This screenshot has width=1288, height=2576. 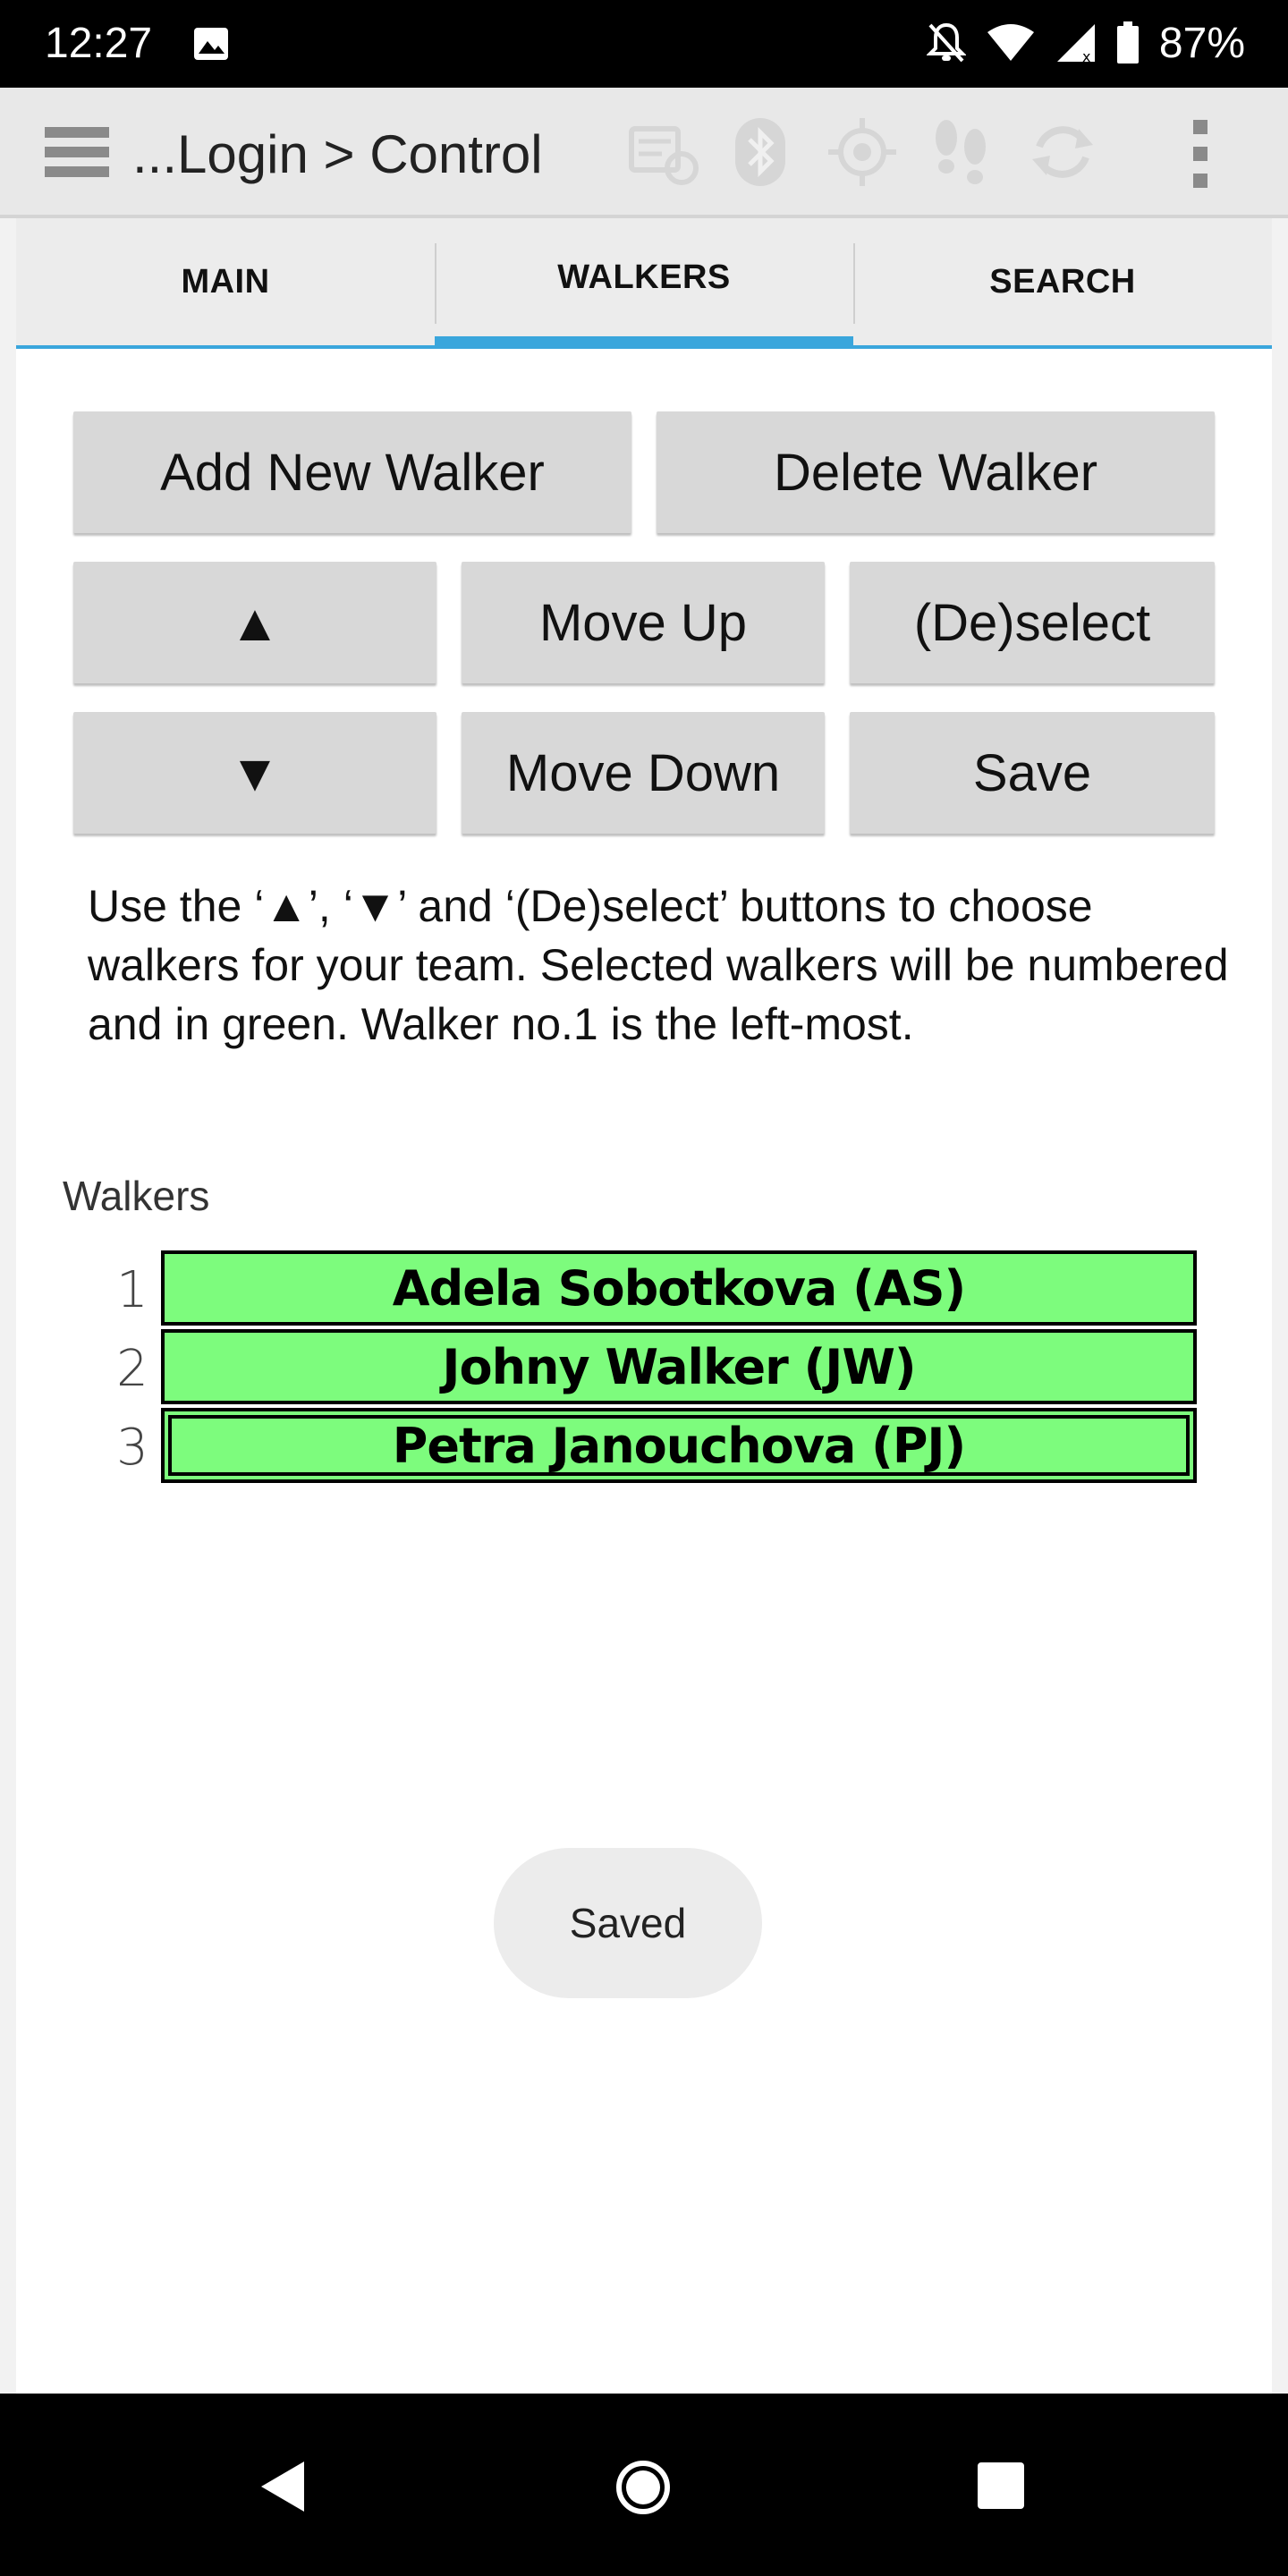 What do you see at coordinates (132, 1448) in the screenshot?
I see `walker-number: 3` at bounding box center [132, 1448].